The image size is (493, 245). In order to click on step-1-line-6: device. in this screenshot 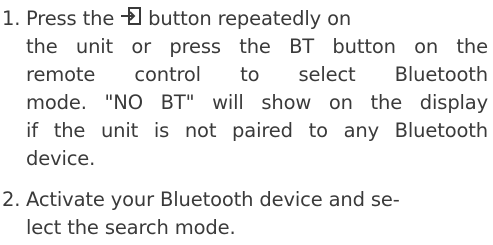, I will do `click(61, 158)`.